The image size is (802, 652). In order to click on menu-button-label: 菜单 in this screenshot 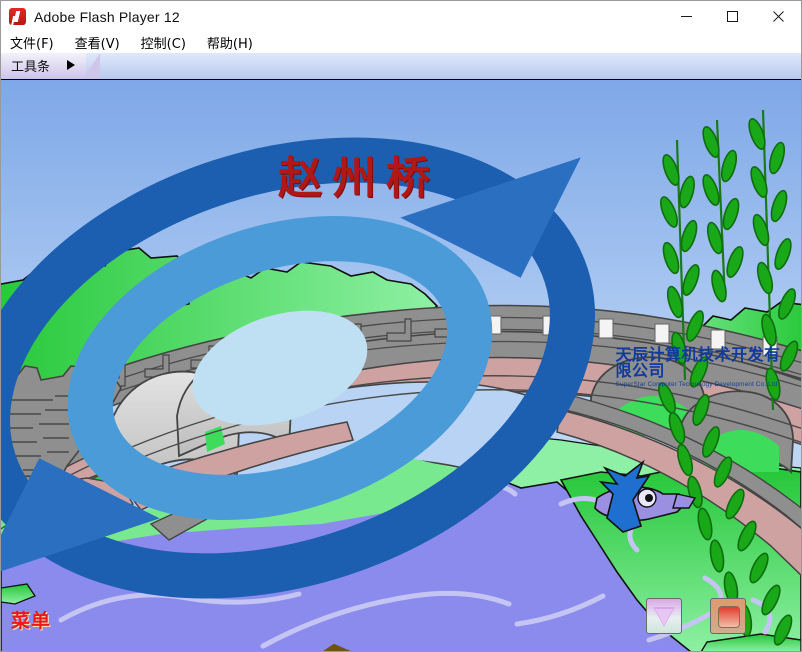, I will do `click(31, 621)`.